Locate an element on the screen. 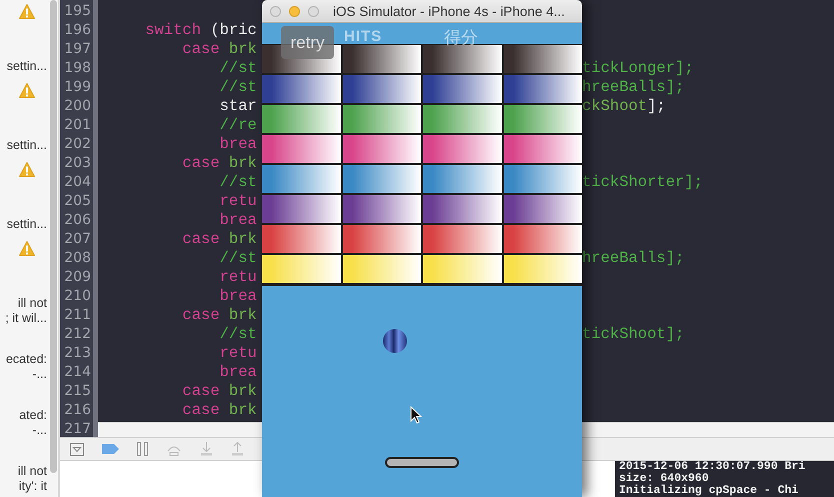 The image size is (834, 497). minimize-button is located at coordinates (294, 11).